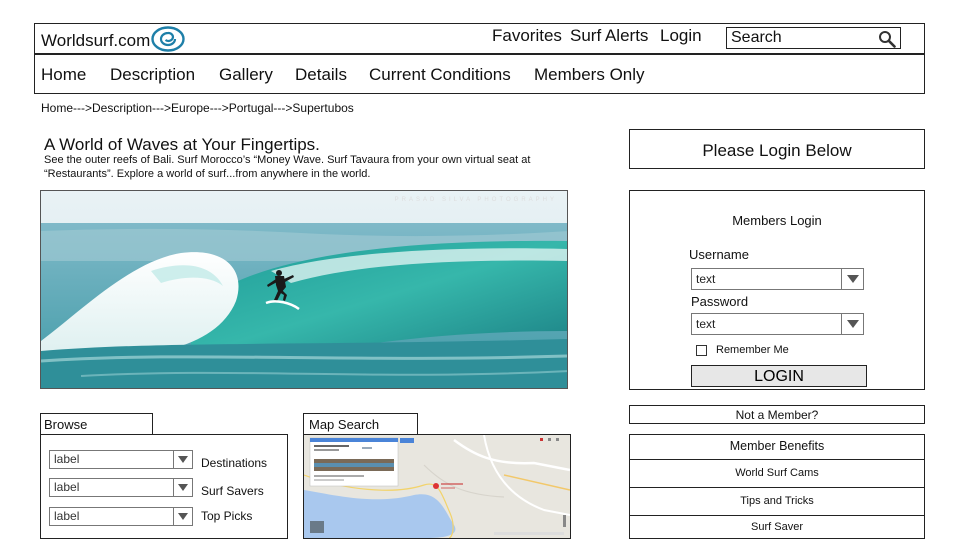  What do you see at coordinates (152, 75) in the screenshot?
I see `nav-description: Description` at bounding box center [152, 75].